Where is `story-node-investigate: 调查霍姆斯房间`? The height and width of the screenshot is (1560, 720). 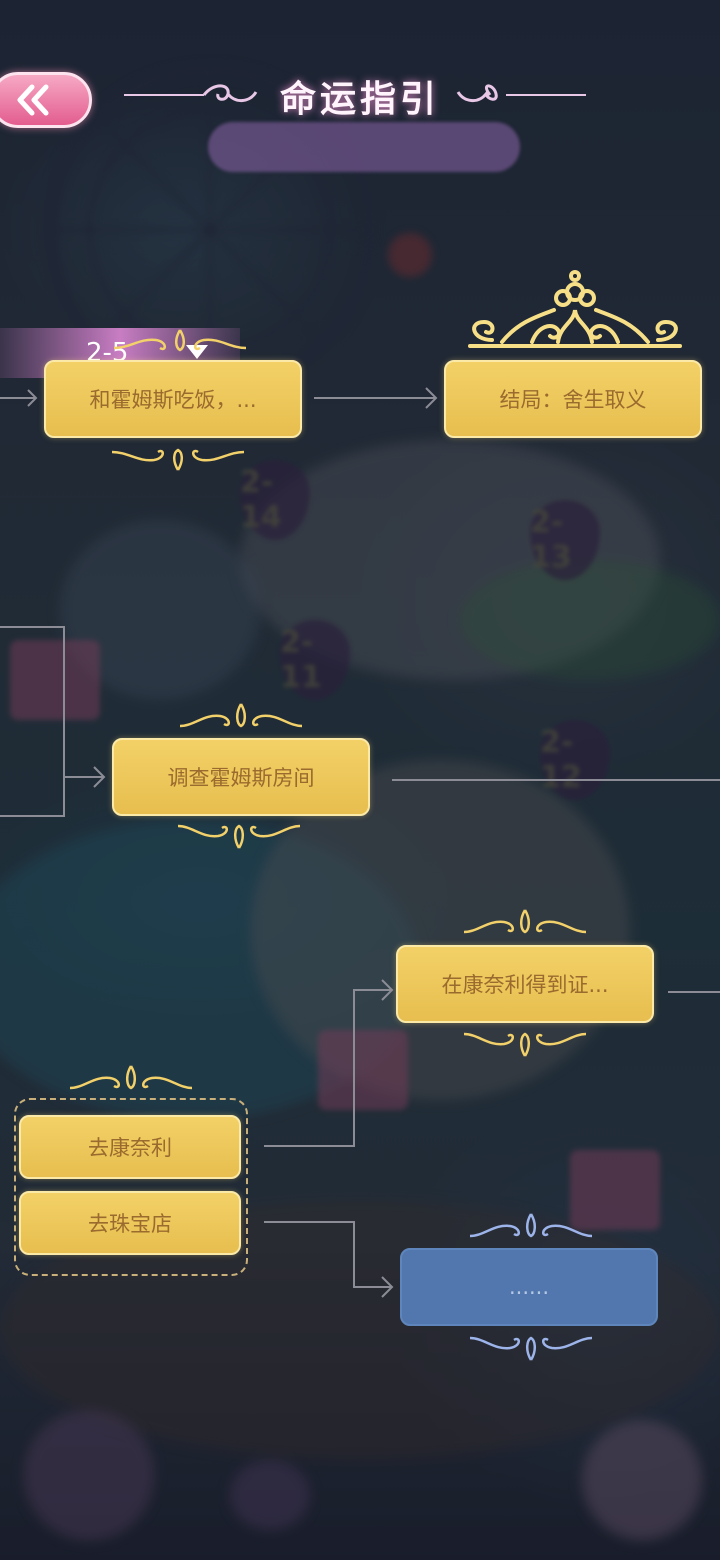
story-node-investigate: 调查霍姆斯房间 is located at coordinates (241, 777).